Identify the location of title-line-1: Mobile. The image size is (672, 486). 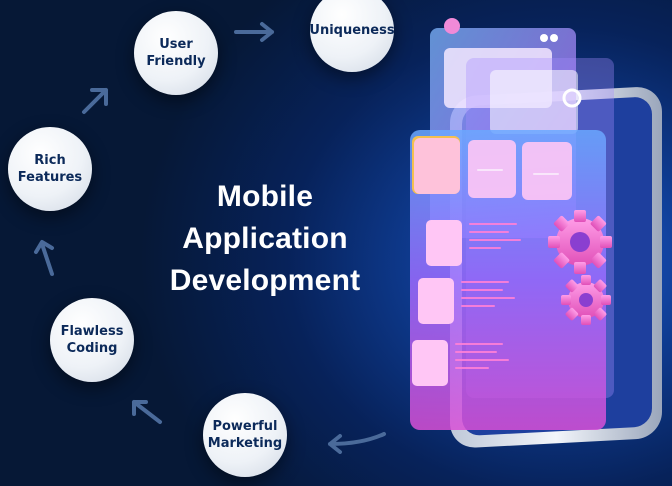
(265, 196).